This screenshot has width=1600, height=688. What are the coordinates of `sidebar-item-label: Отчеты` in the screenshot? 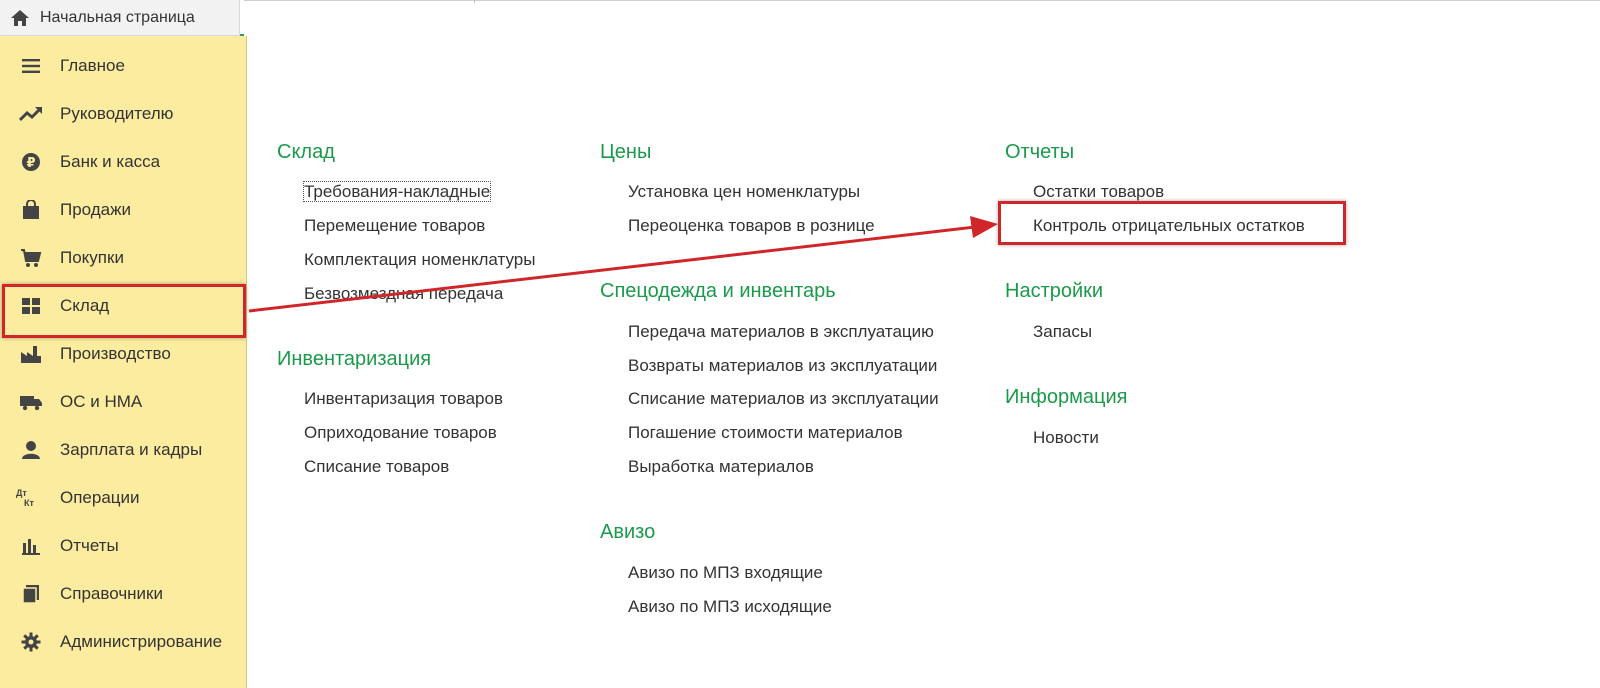 It's located at (89, 545).